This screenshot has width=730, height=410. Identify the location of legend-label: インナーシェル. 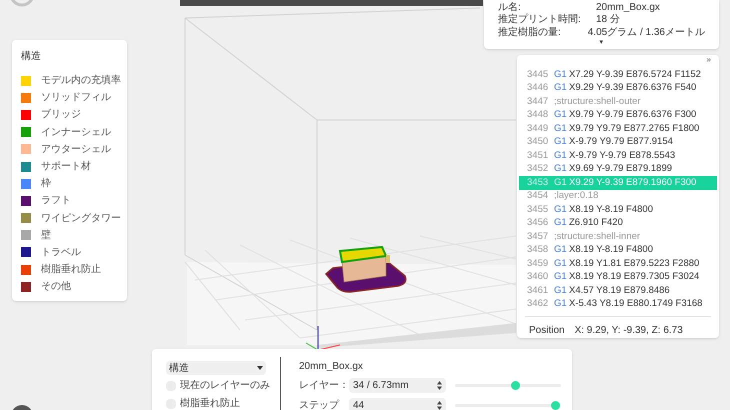
(76, 133).